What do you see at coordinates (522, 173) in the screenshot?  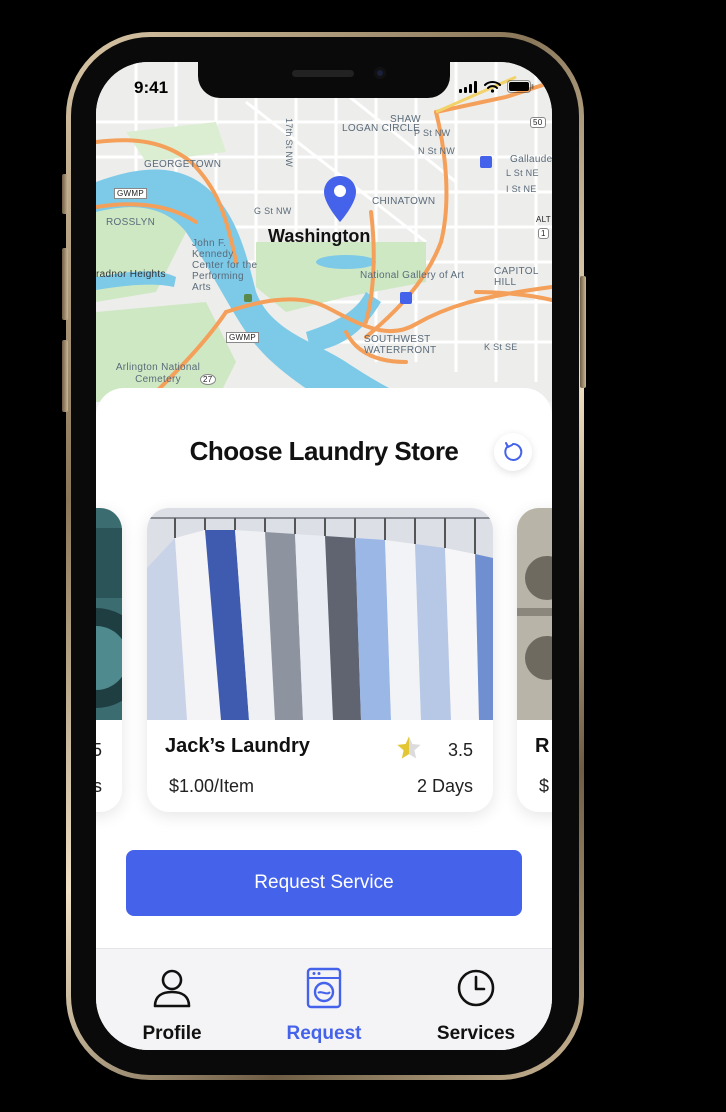 I see `map-label-l-st: L St NE` at bounding box center [522, 173].